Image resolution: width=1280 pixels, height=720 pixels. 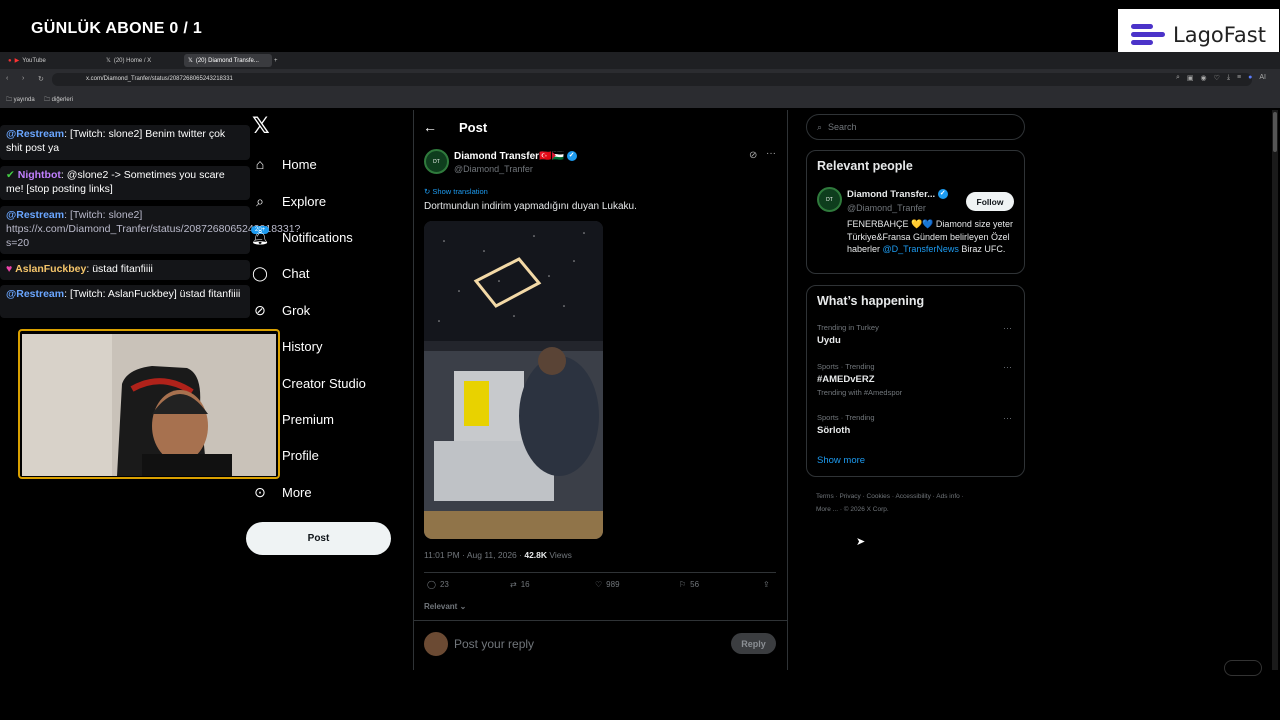 I want to click on camera-icon: ◉, so click(x=1204, y=78).